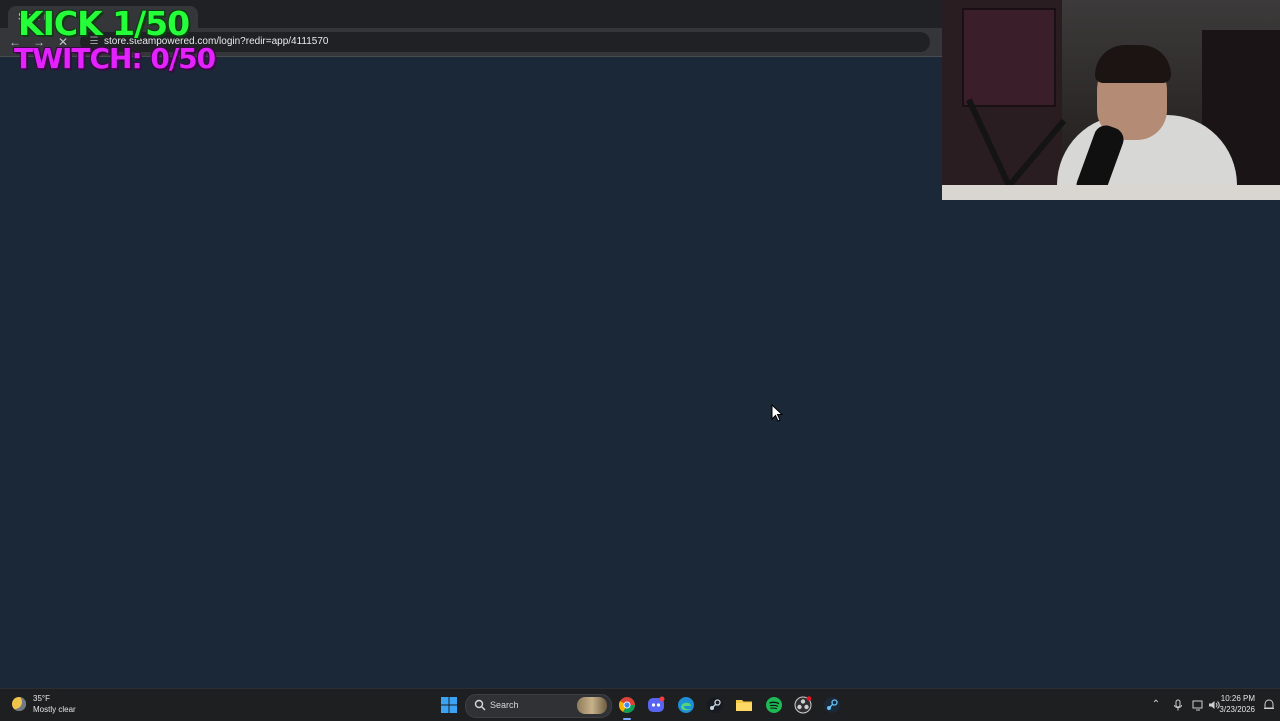 The image size is (1280, 721). Describe the element at coordinates (774, 705) in the screenshot. I see `spotify-icon` at that location.